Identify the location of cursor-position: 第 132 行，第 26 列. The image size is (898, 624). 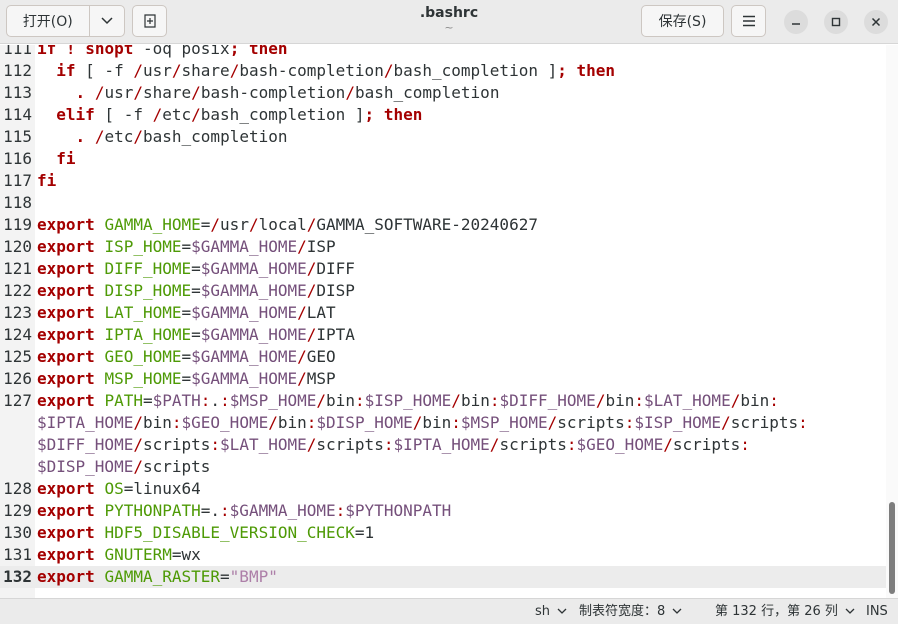
(785, 612).